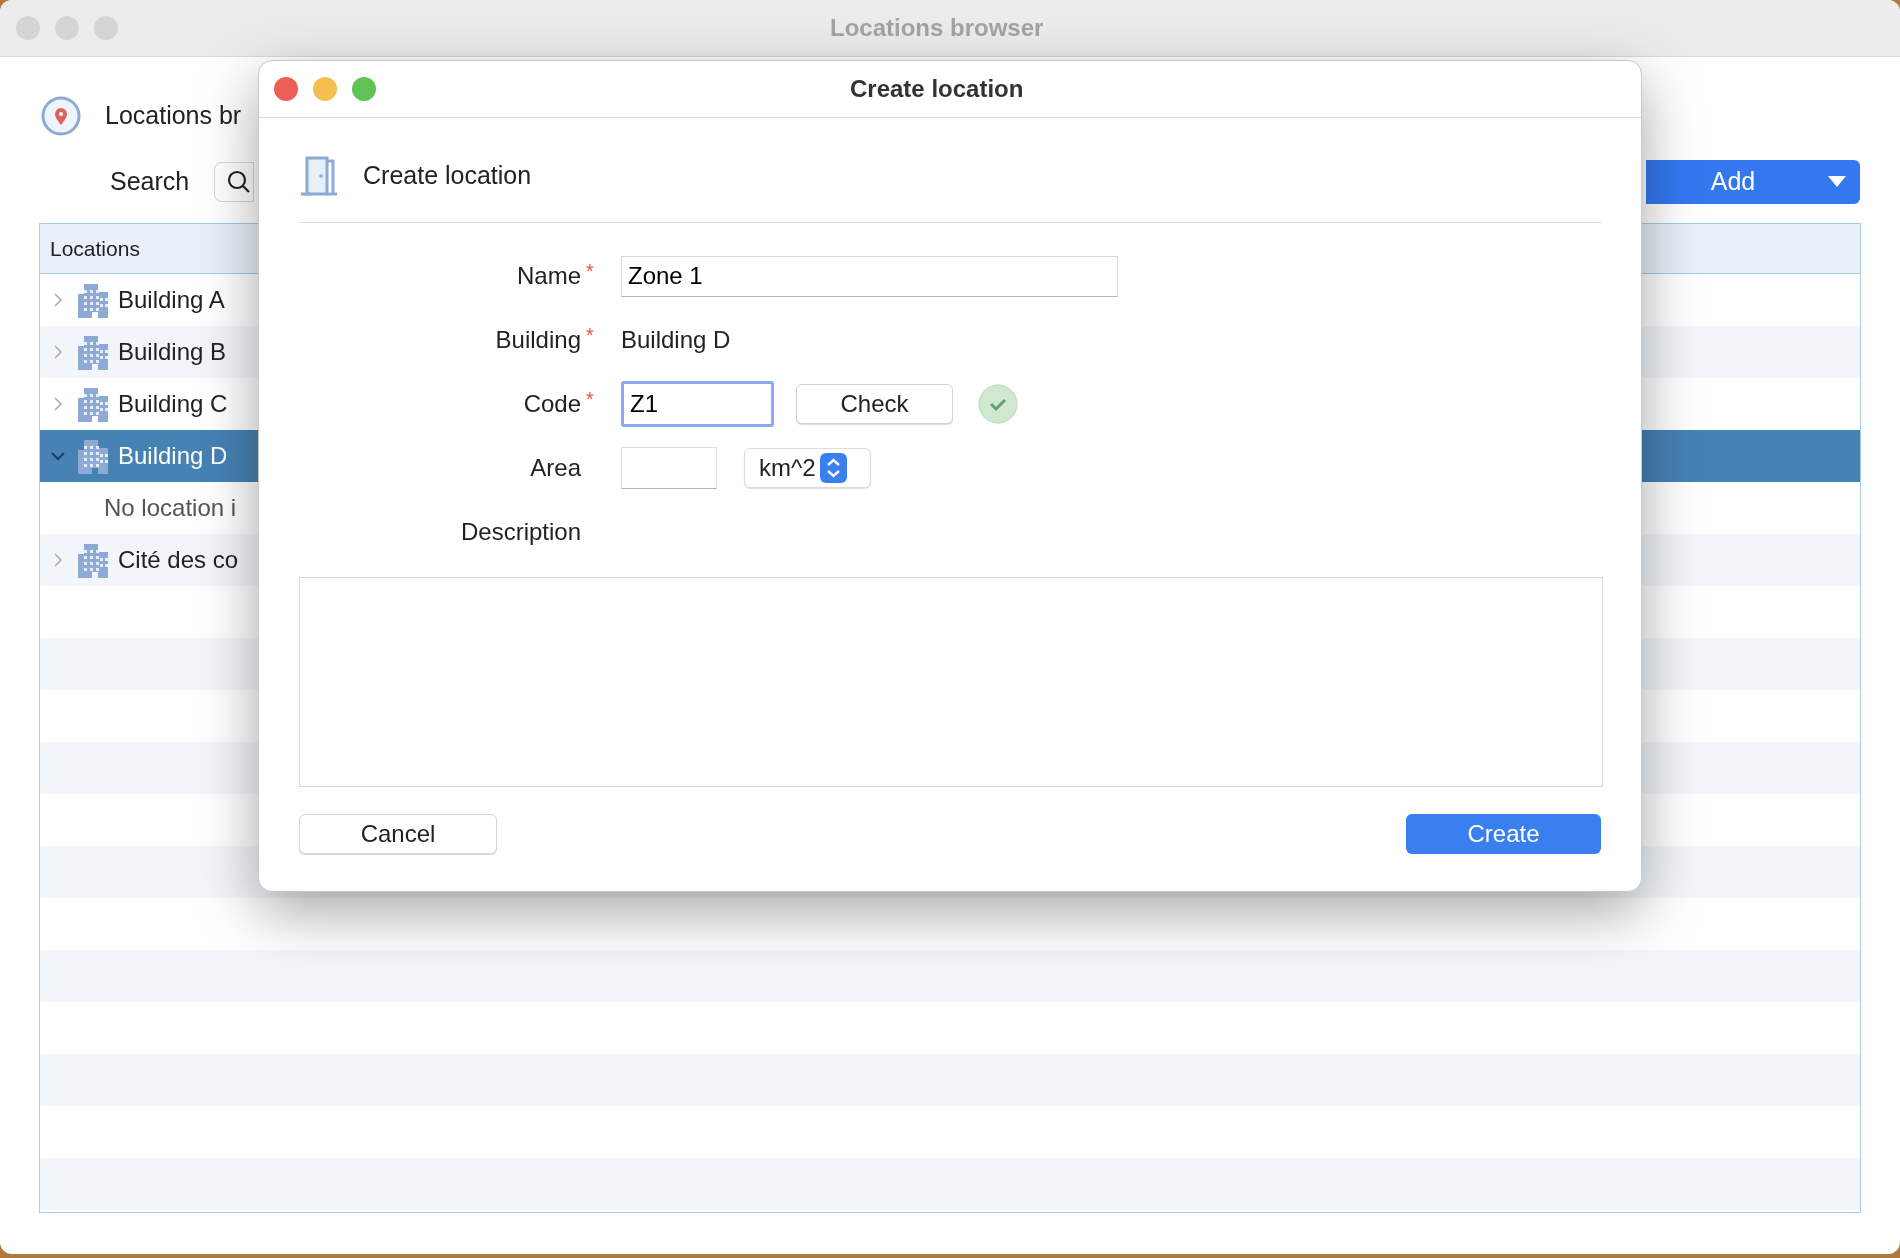  What do you see at coordinates (173, 116) in the screenshot?
I see `page-title: Locations br` at bounding box center [173, 116].